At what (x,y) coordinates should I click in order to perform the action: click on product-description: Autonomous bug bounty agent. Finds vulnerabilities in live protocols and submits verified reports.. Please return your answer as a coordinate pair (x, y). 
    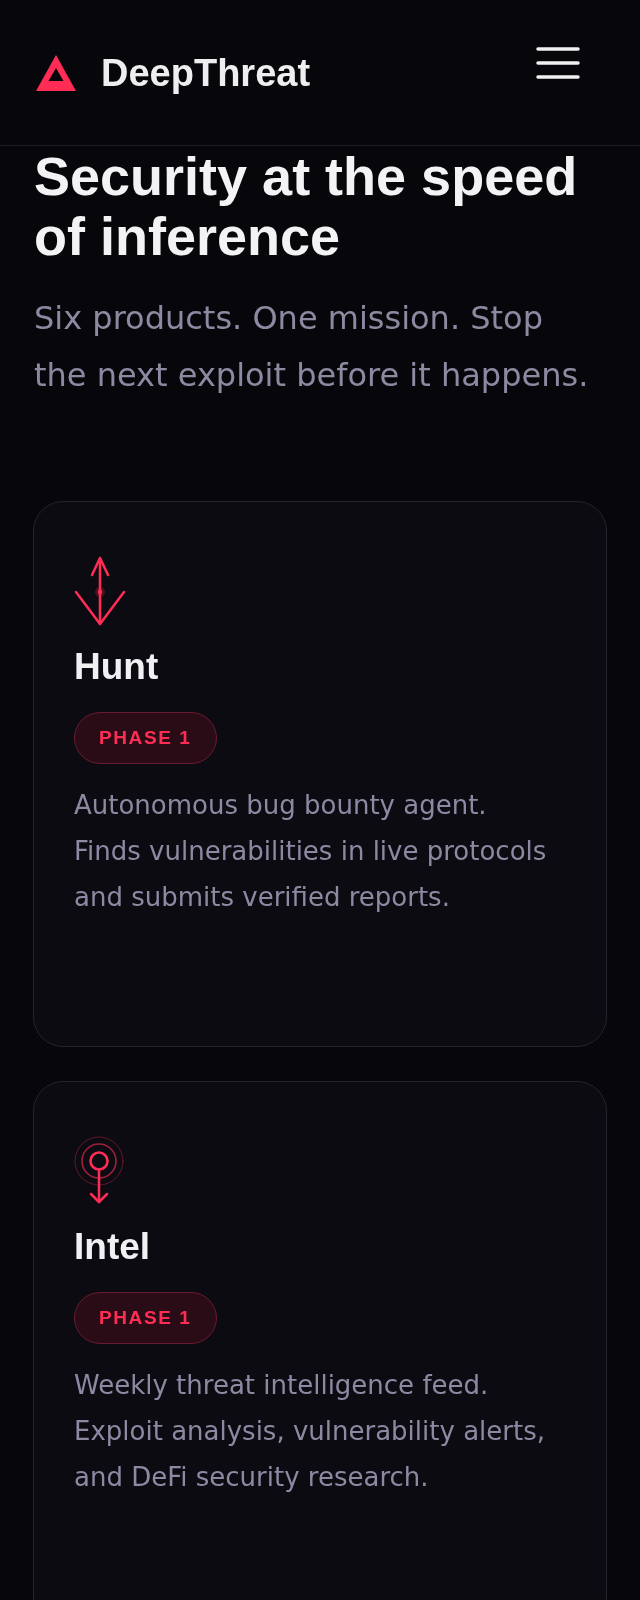
    Looking at the image, I should click on (311, 851).